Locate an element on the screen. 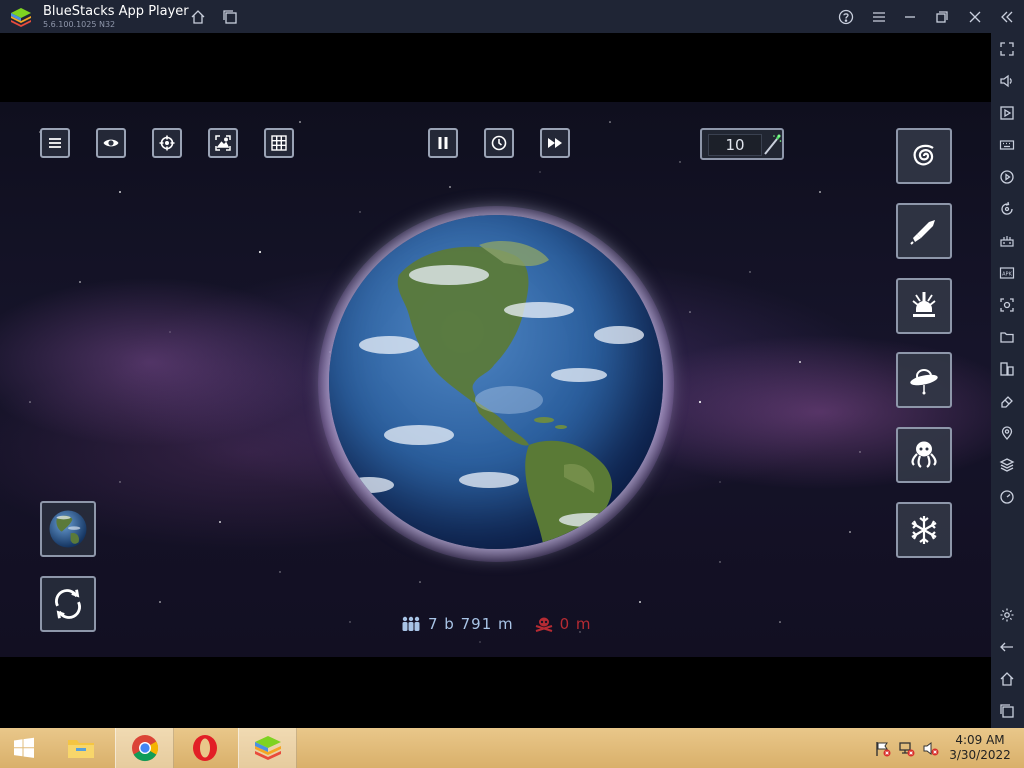 The width and height of the screenshot is (1024, 768). screenshot-icon is located at coordinates (1007, 305).